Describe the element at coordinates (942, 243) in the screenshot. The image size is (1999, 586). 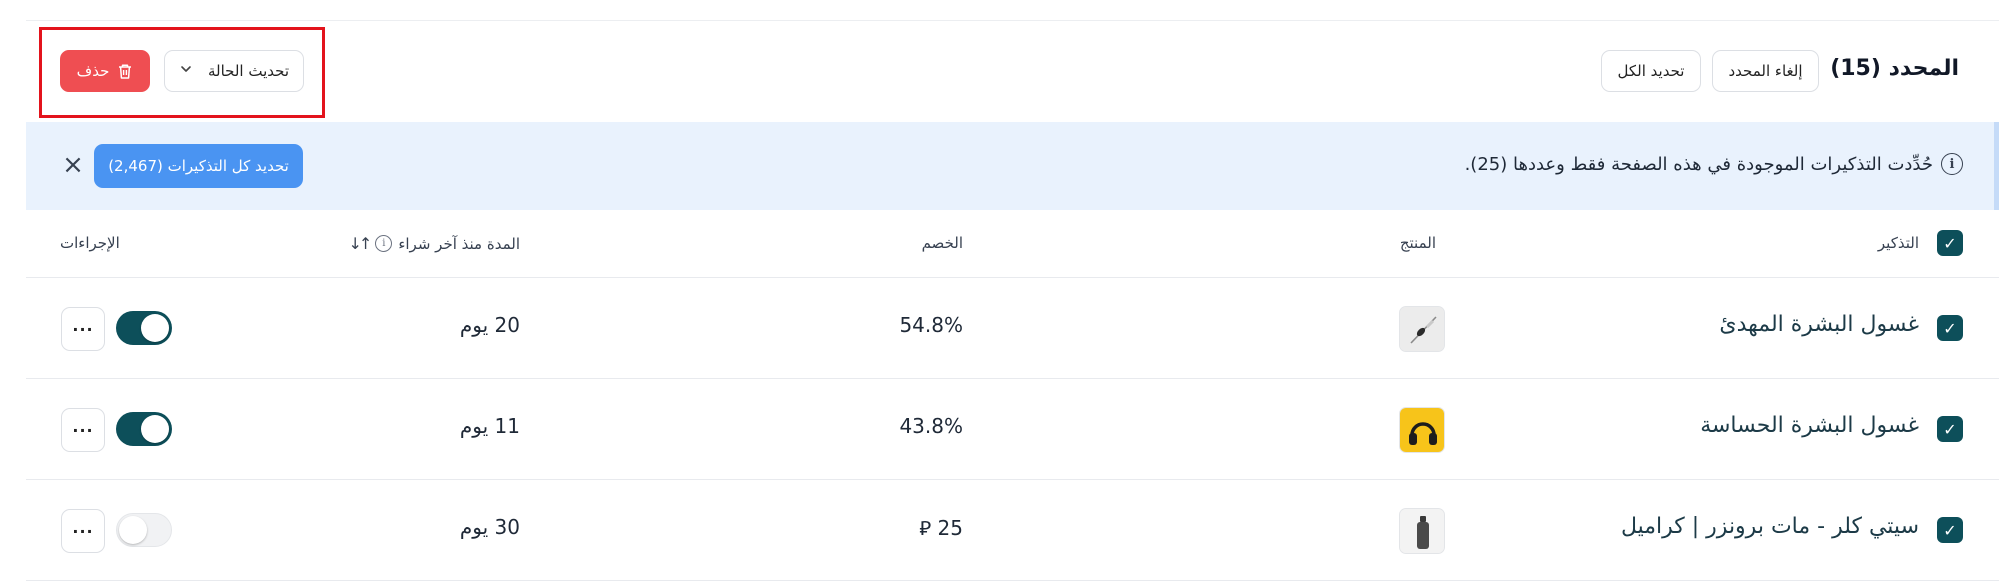
I see `column-header-discount: الخصم` at that location.